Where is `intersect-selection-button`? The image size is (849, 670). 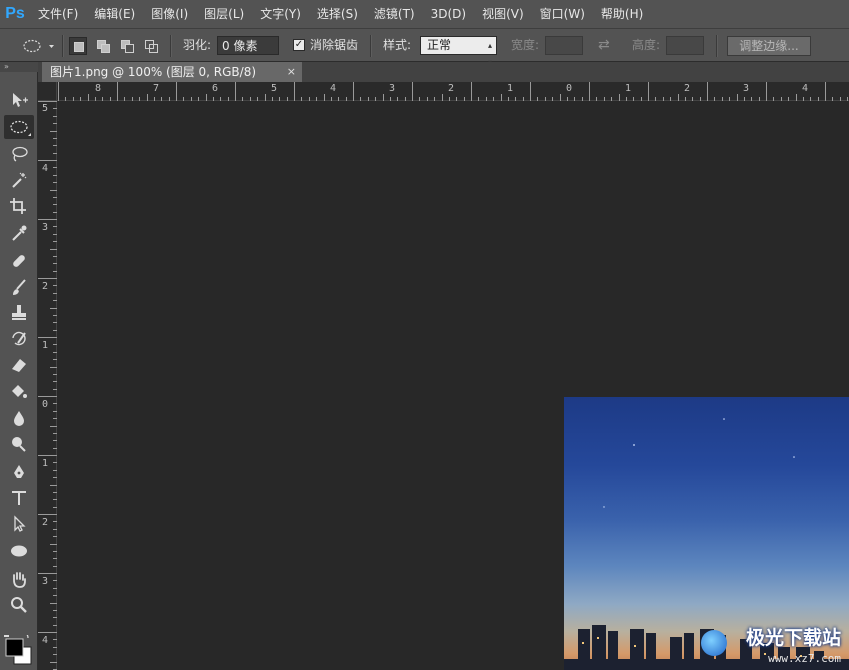
intersect-selection-button is located at coordinates (151, 46).